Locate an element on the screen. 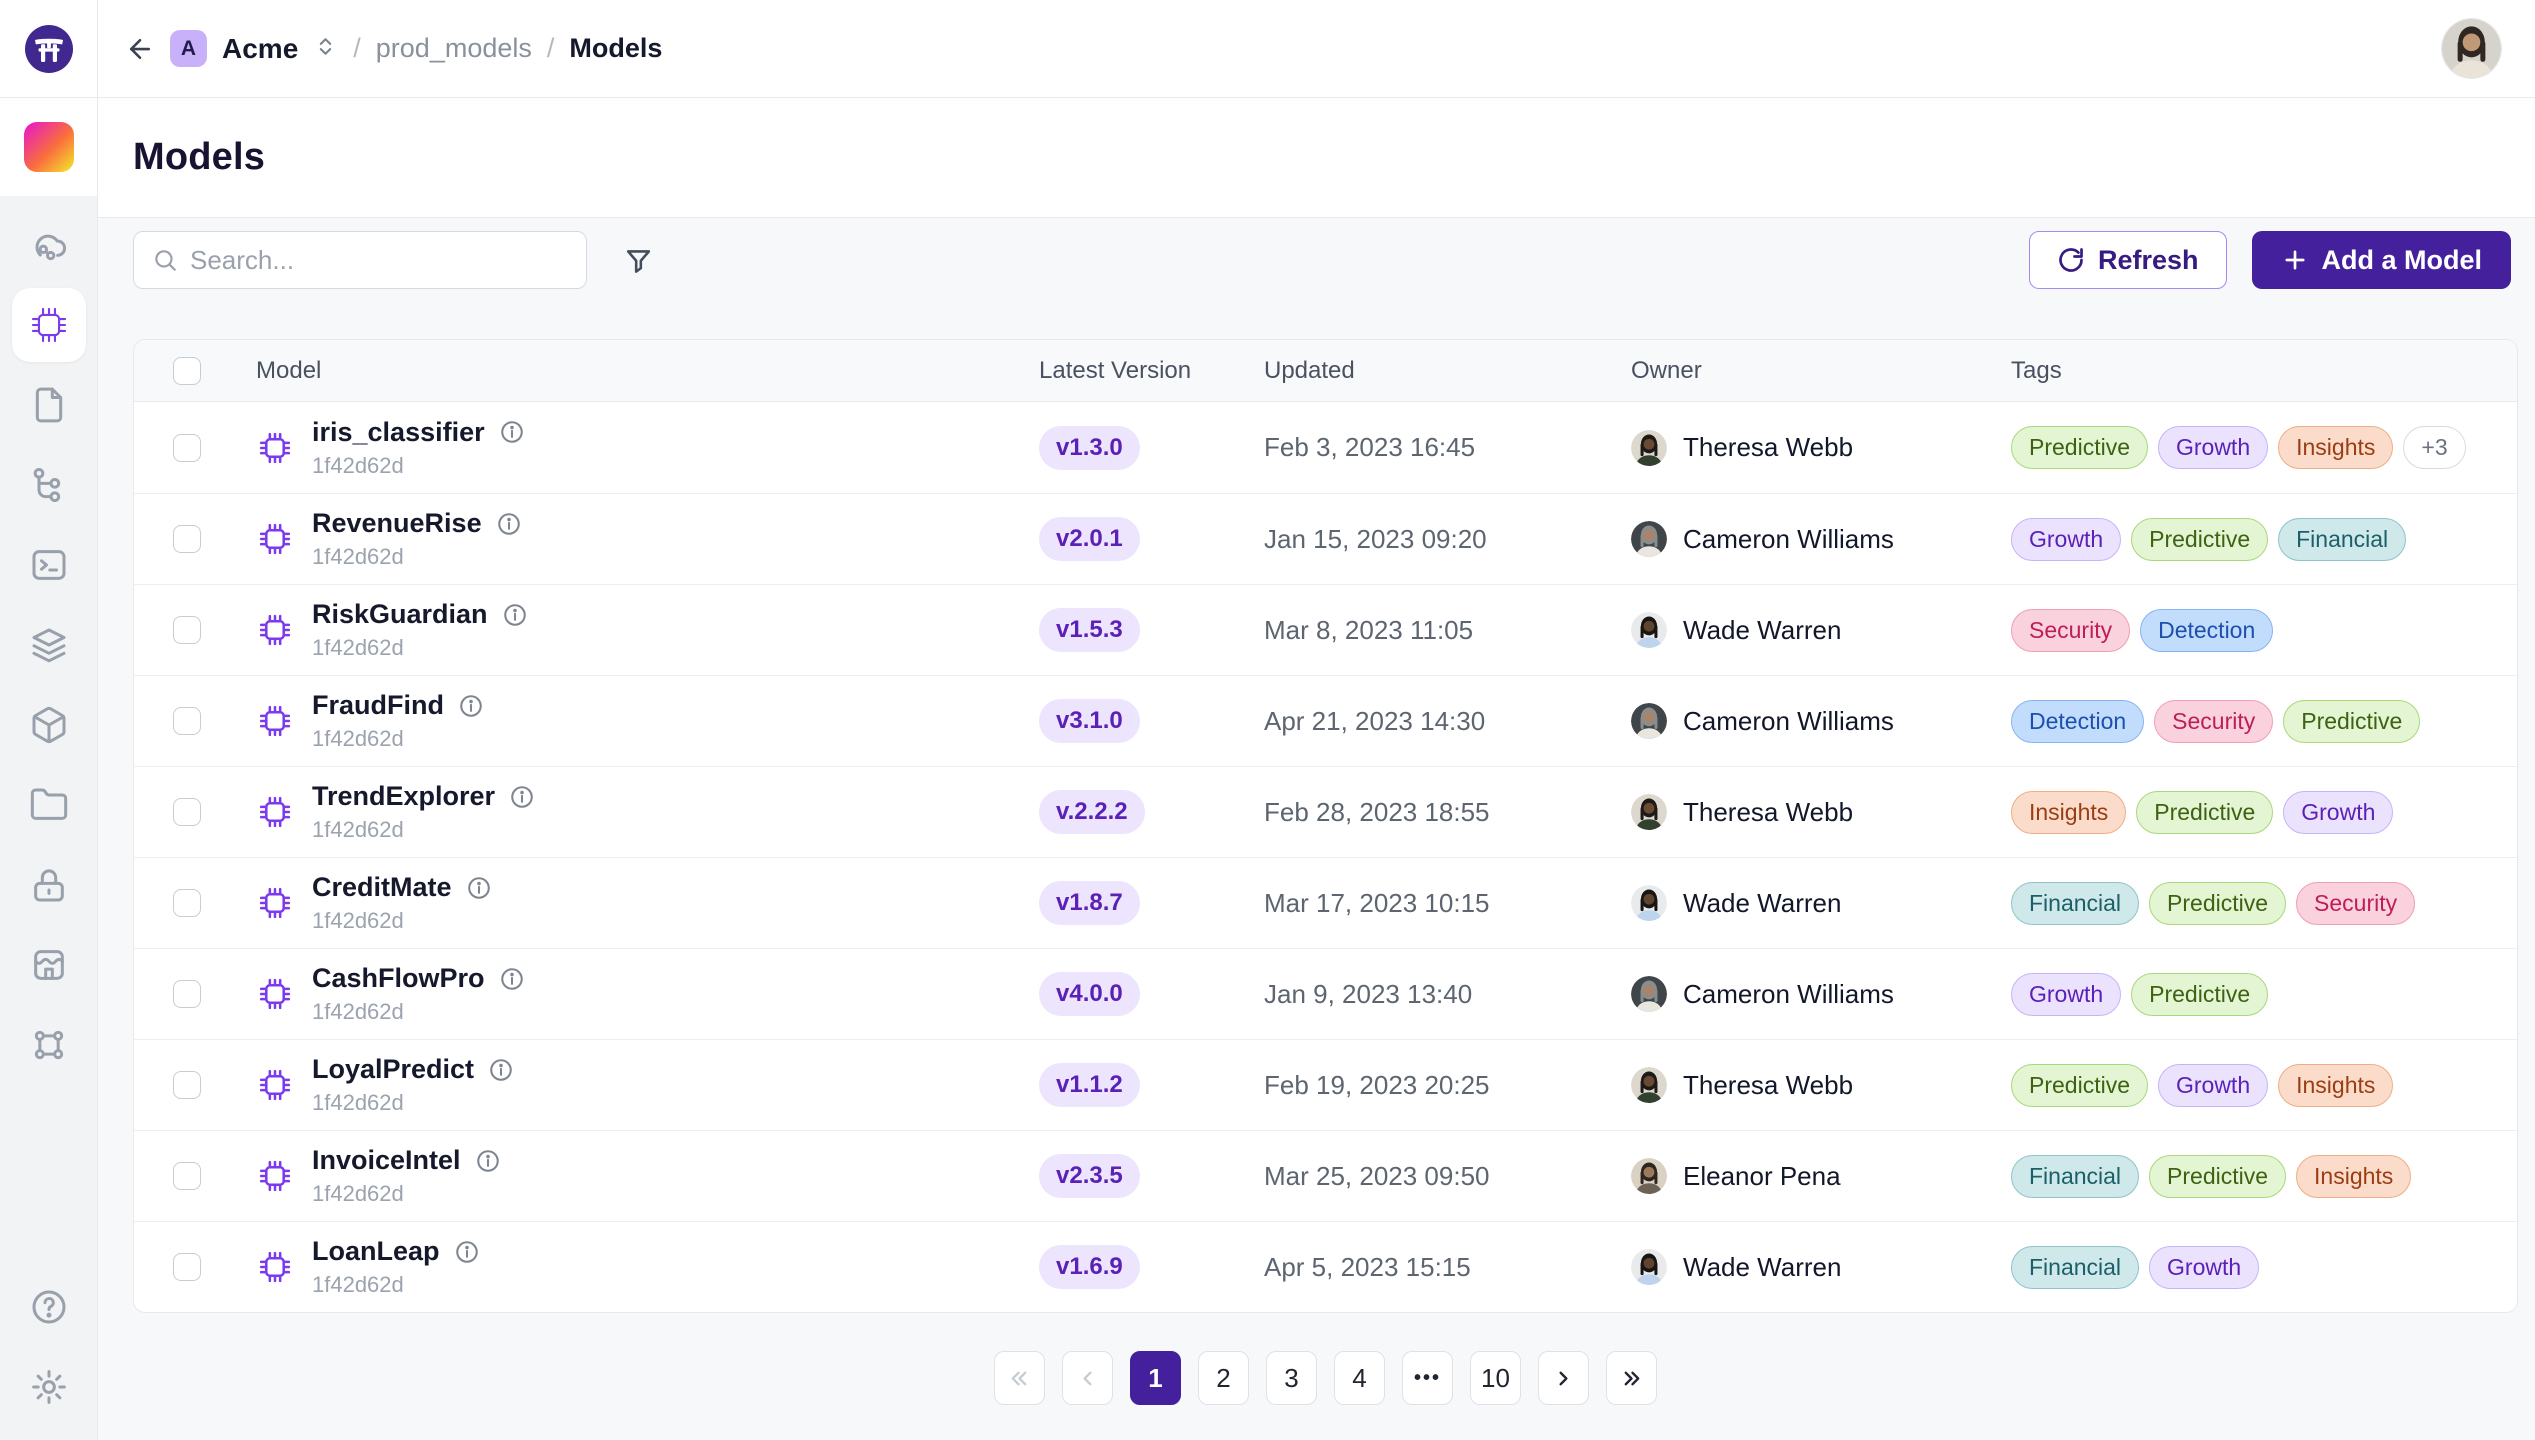 The height and width of the screenshot is (1440, 2535). tags-cell: Predictive Growth Insights is located at coordinates (2264, 1085).